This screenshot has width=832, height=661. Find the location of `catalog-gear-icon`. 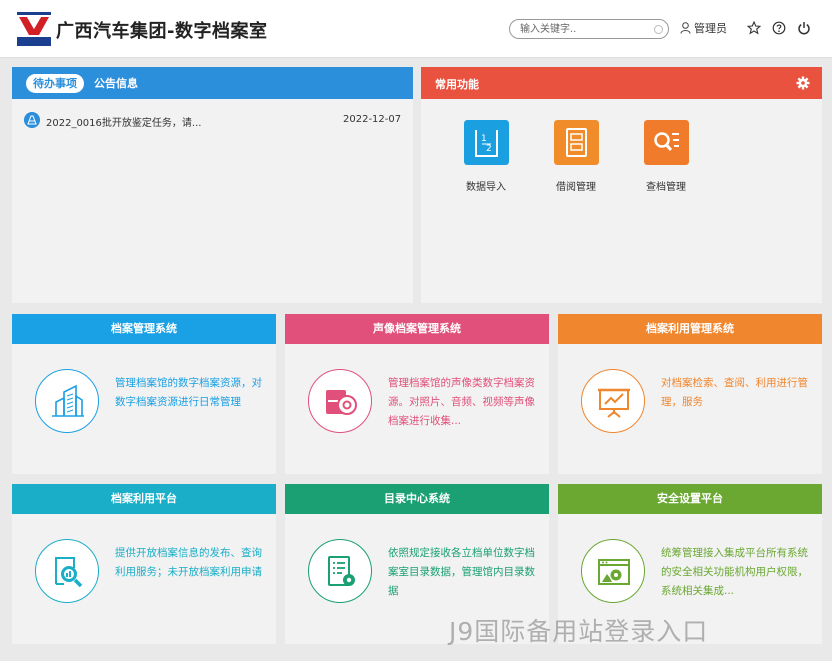

catalog-gear-icon is located at coordinates (341, 571).